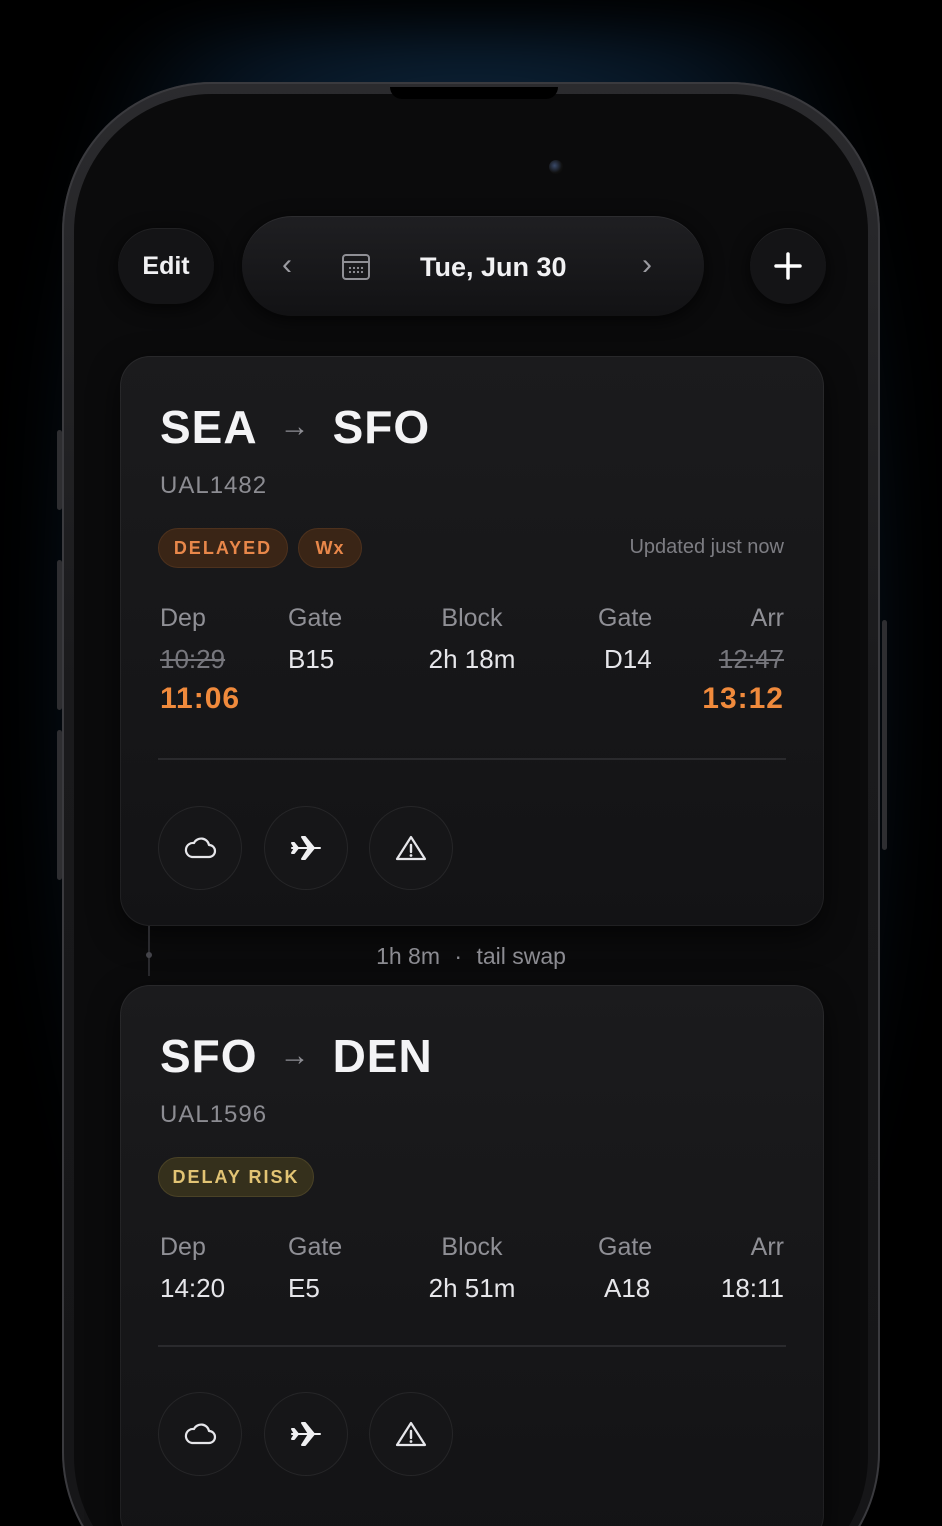 Image resolution: width=942 pixels, height=1526 pixels. What do you see at coordinates (474, 93) in the screenshot?
I see `dynamic-island` at bounding box center [474, 93].